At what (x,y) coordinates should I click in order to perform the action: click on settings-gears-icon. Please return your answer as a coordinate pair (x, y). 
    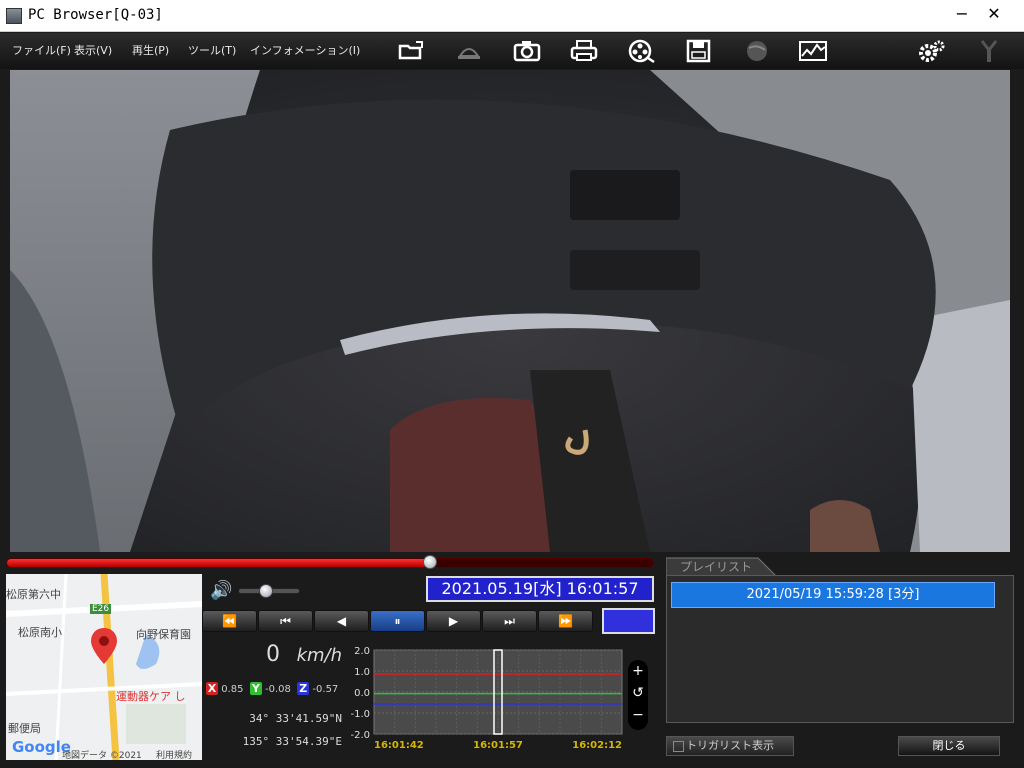
    Looking at the image, I should click on (931, 51).